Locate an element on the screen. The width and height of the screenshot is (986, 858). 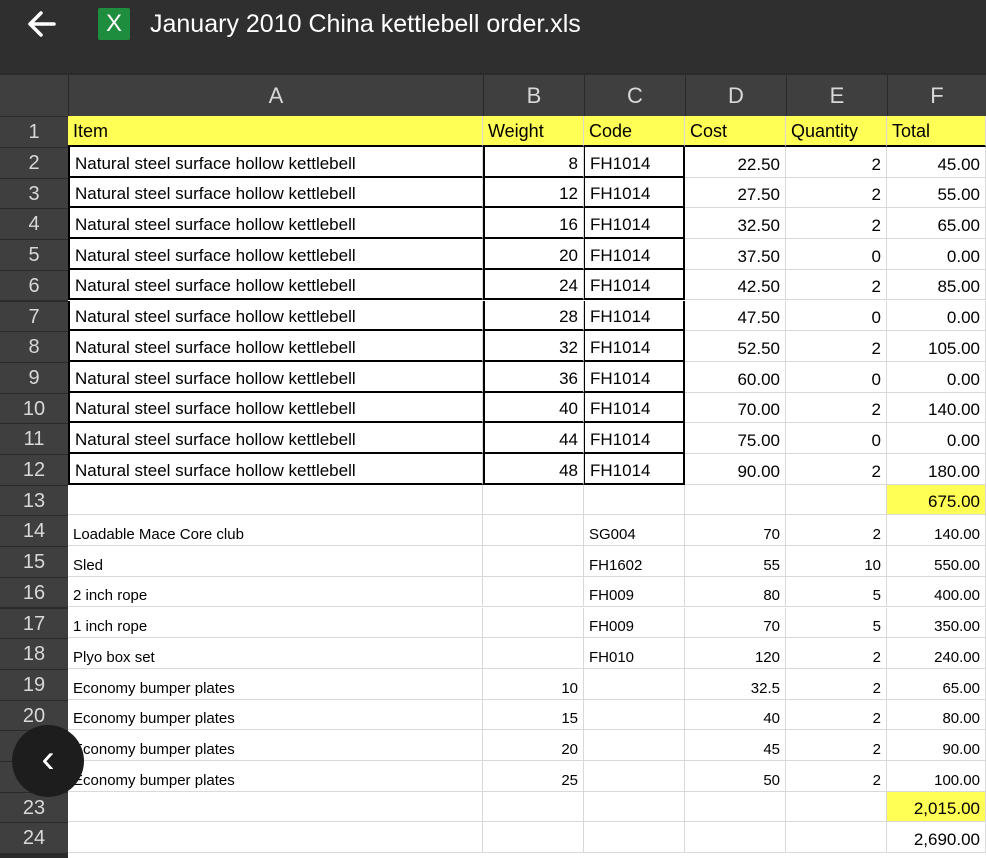
cell-total: 400.00 is located at coordinates (936, 592).